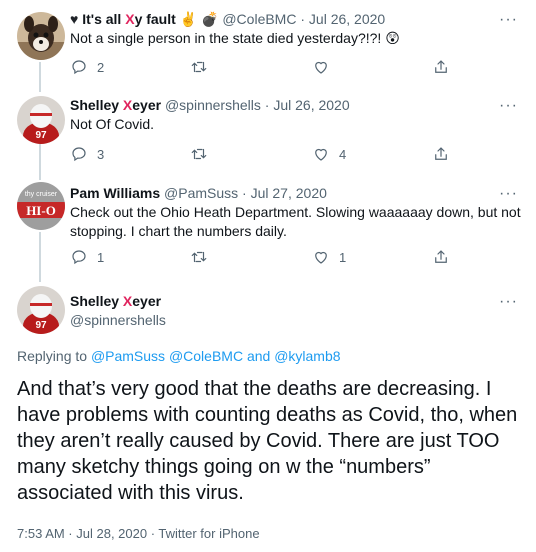 This screenshot has height=552, width=536. What do you see at coordinates (41, 210) in the screenshot?
I see `svg-text: HI-O` at bounding box center [41, 210].